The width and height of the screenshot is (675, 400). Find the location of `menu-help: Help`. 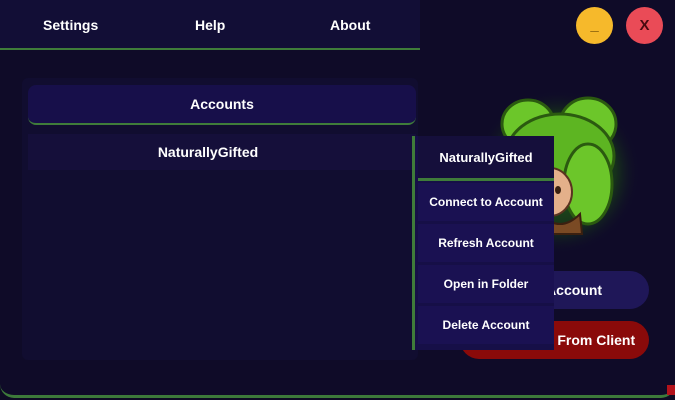

menu-help: Help is located at coordinates (210, 25).